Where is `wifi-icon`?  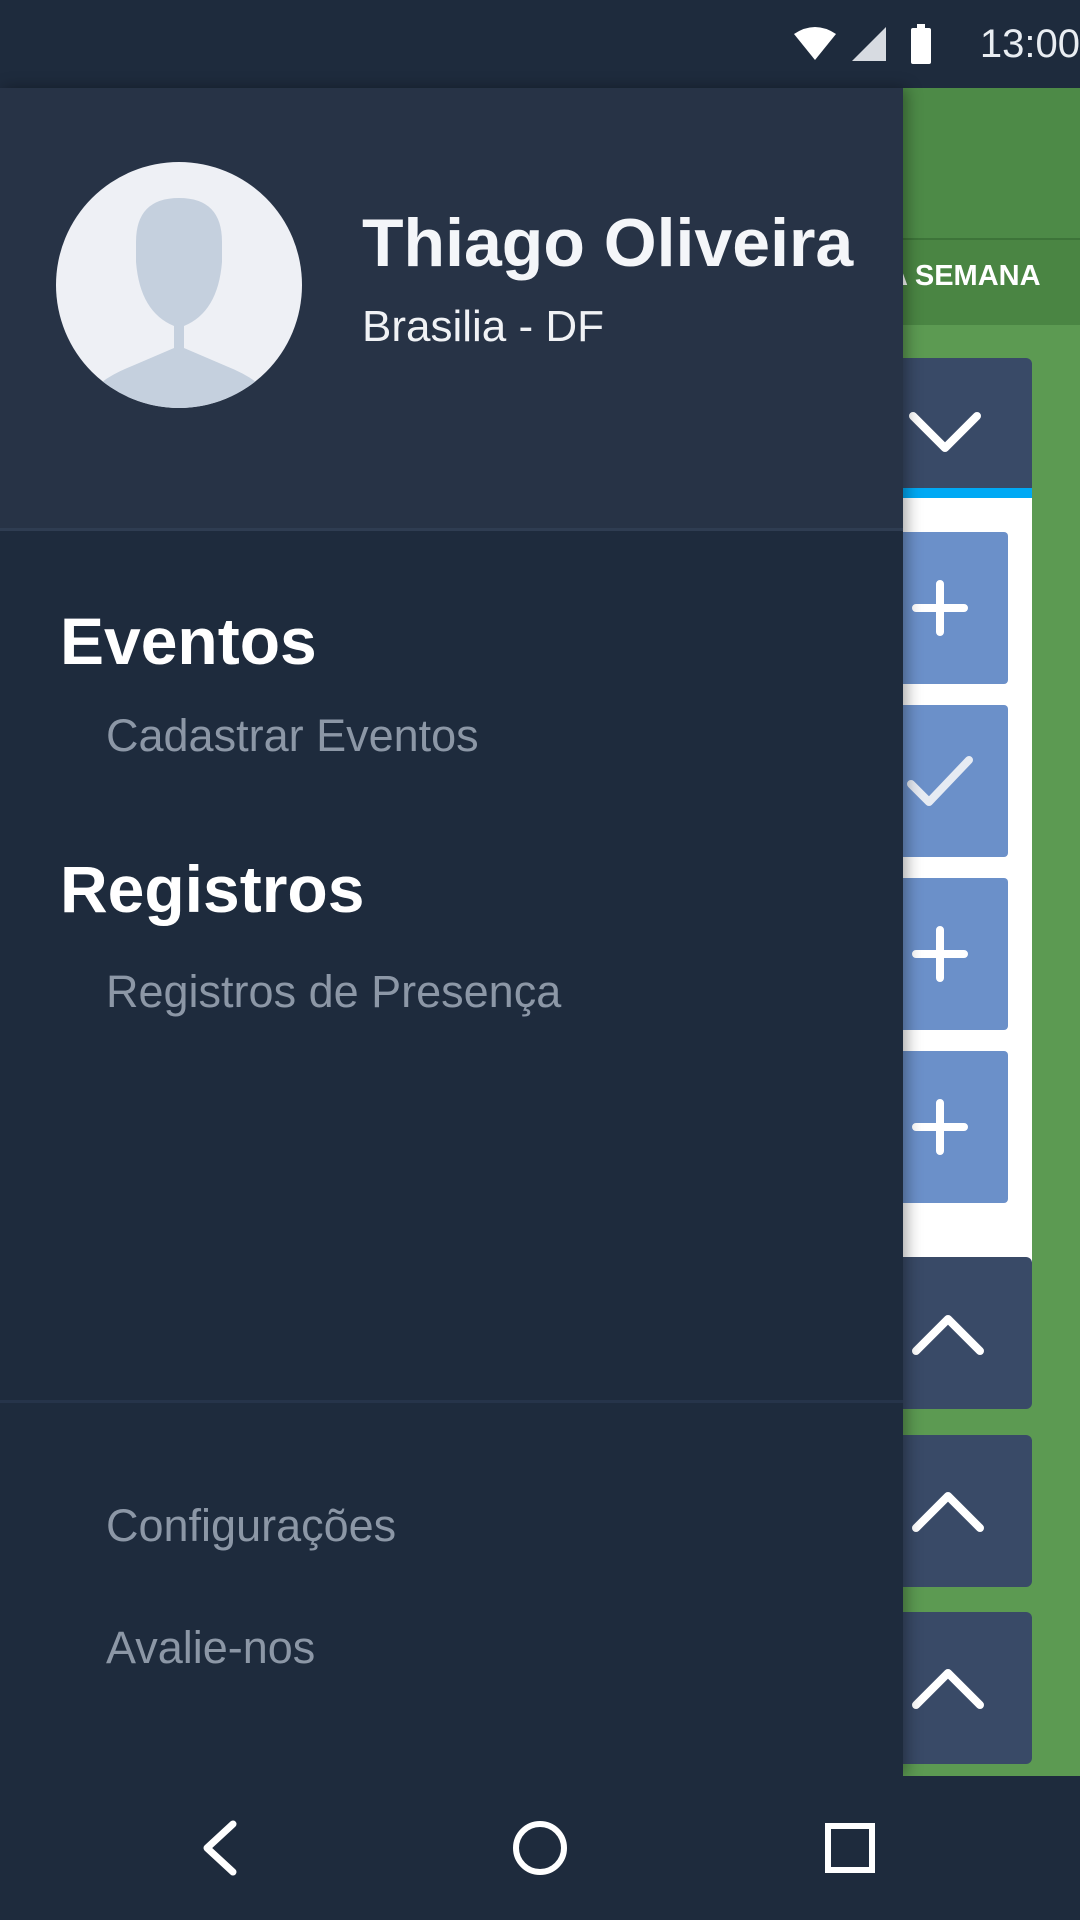
wifi-icon is located at coordinates (815, 44).